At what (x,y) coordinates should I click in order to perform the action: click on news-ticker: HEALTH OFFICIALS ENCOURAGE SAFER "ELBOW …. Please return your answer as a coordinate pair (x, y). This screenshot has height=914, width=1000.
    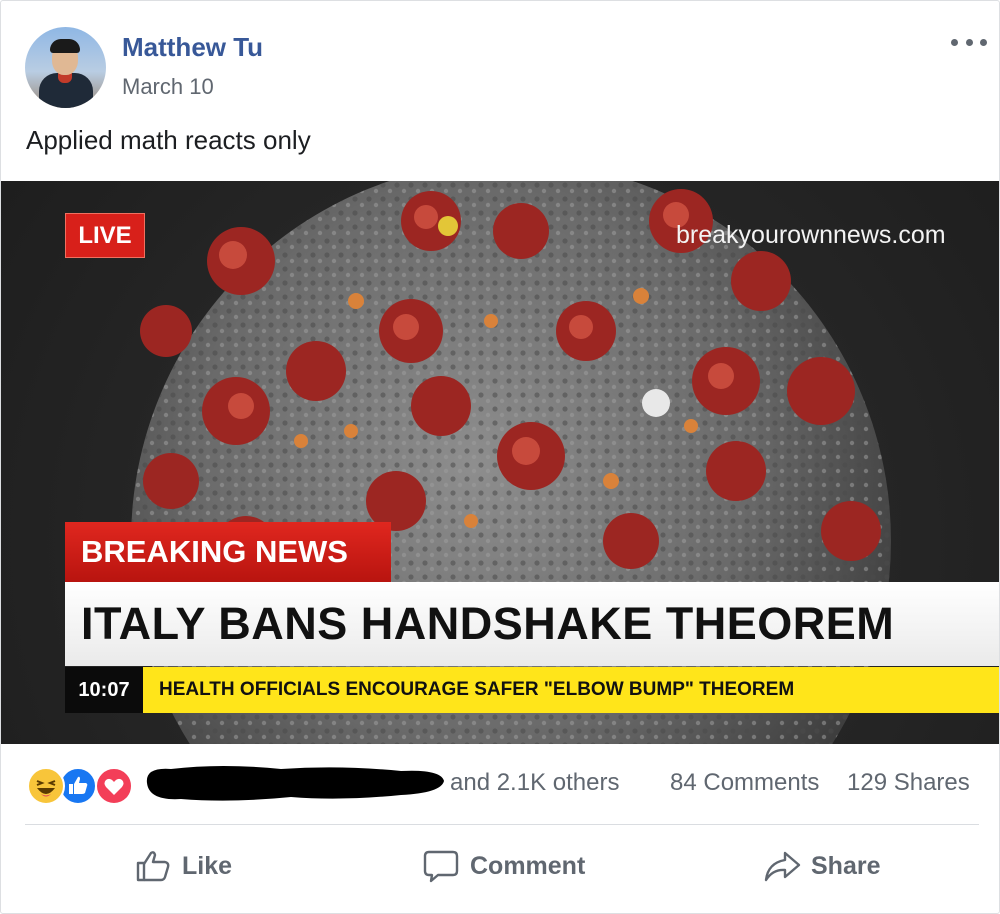
    Looking at the image, I should click on (571, 690).